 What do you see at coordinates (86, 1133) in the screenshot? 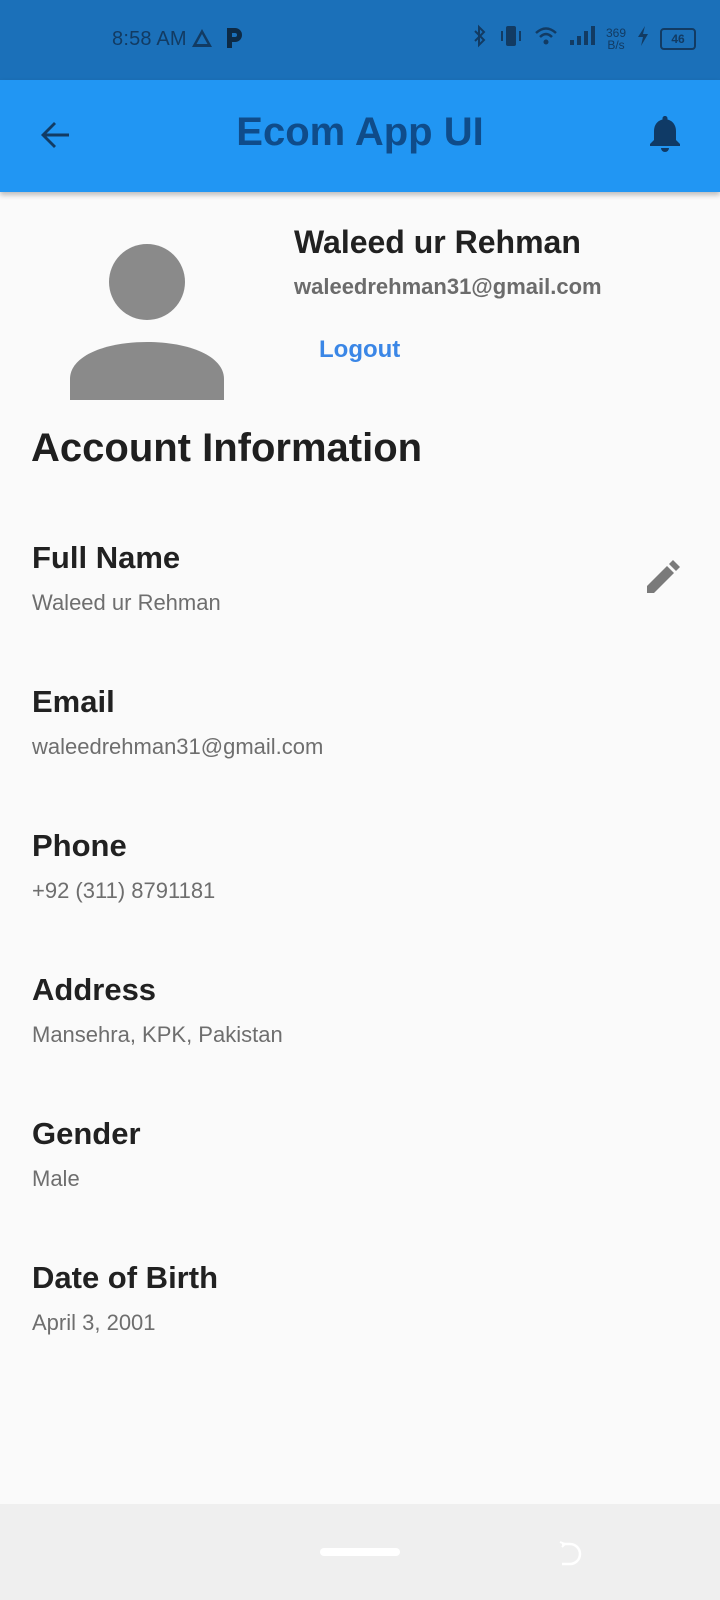
I see `info-label: Gender` at bounding box center [86, 1133].